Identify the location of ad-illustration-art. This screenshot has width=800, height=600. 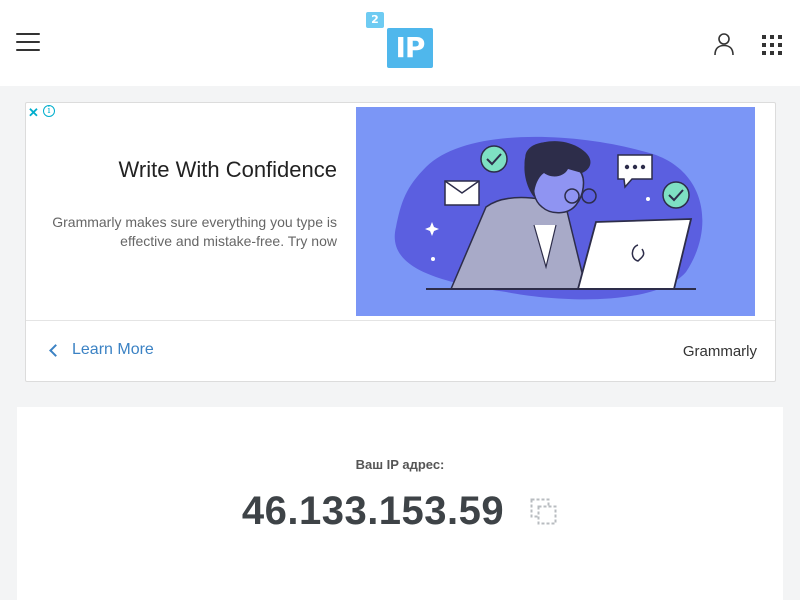
(548, 218).